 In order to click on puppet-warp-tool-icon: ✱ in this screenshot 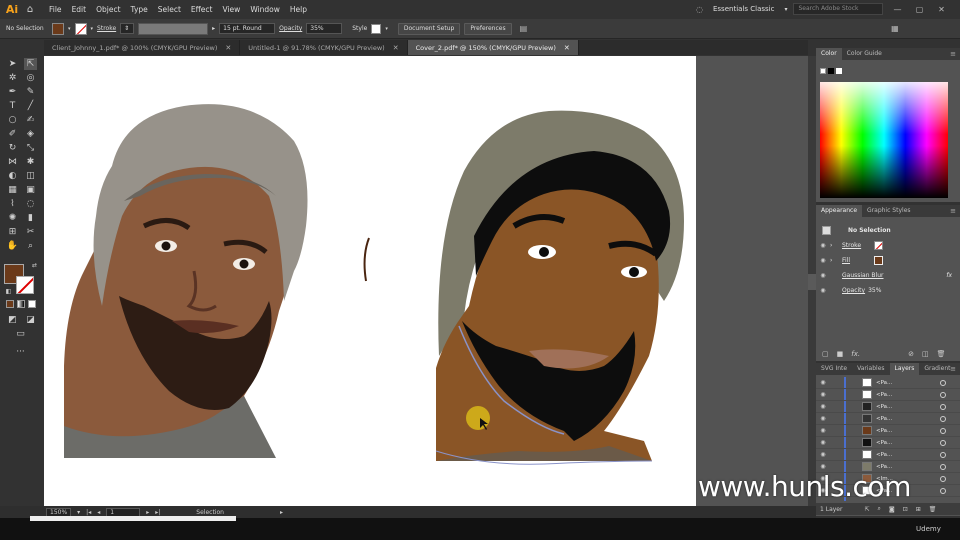, I will do `click(30, 162)`.